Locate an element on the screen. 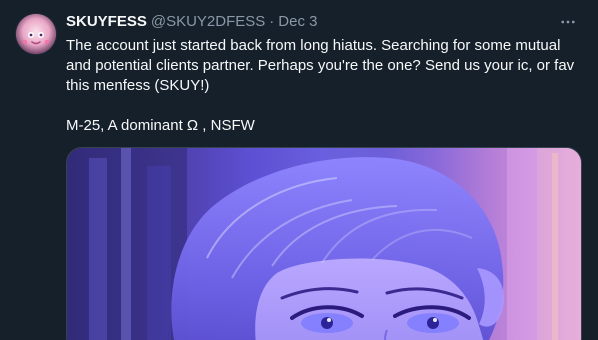  more-options-icon is located at coordinates (568, 22).